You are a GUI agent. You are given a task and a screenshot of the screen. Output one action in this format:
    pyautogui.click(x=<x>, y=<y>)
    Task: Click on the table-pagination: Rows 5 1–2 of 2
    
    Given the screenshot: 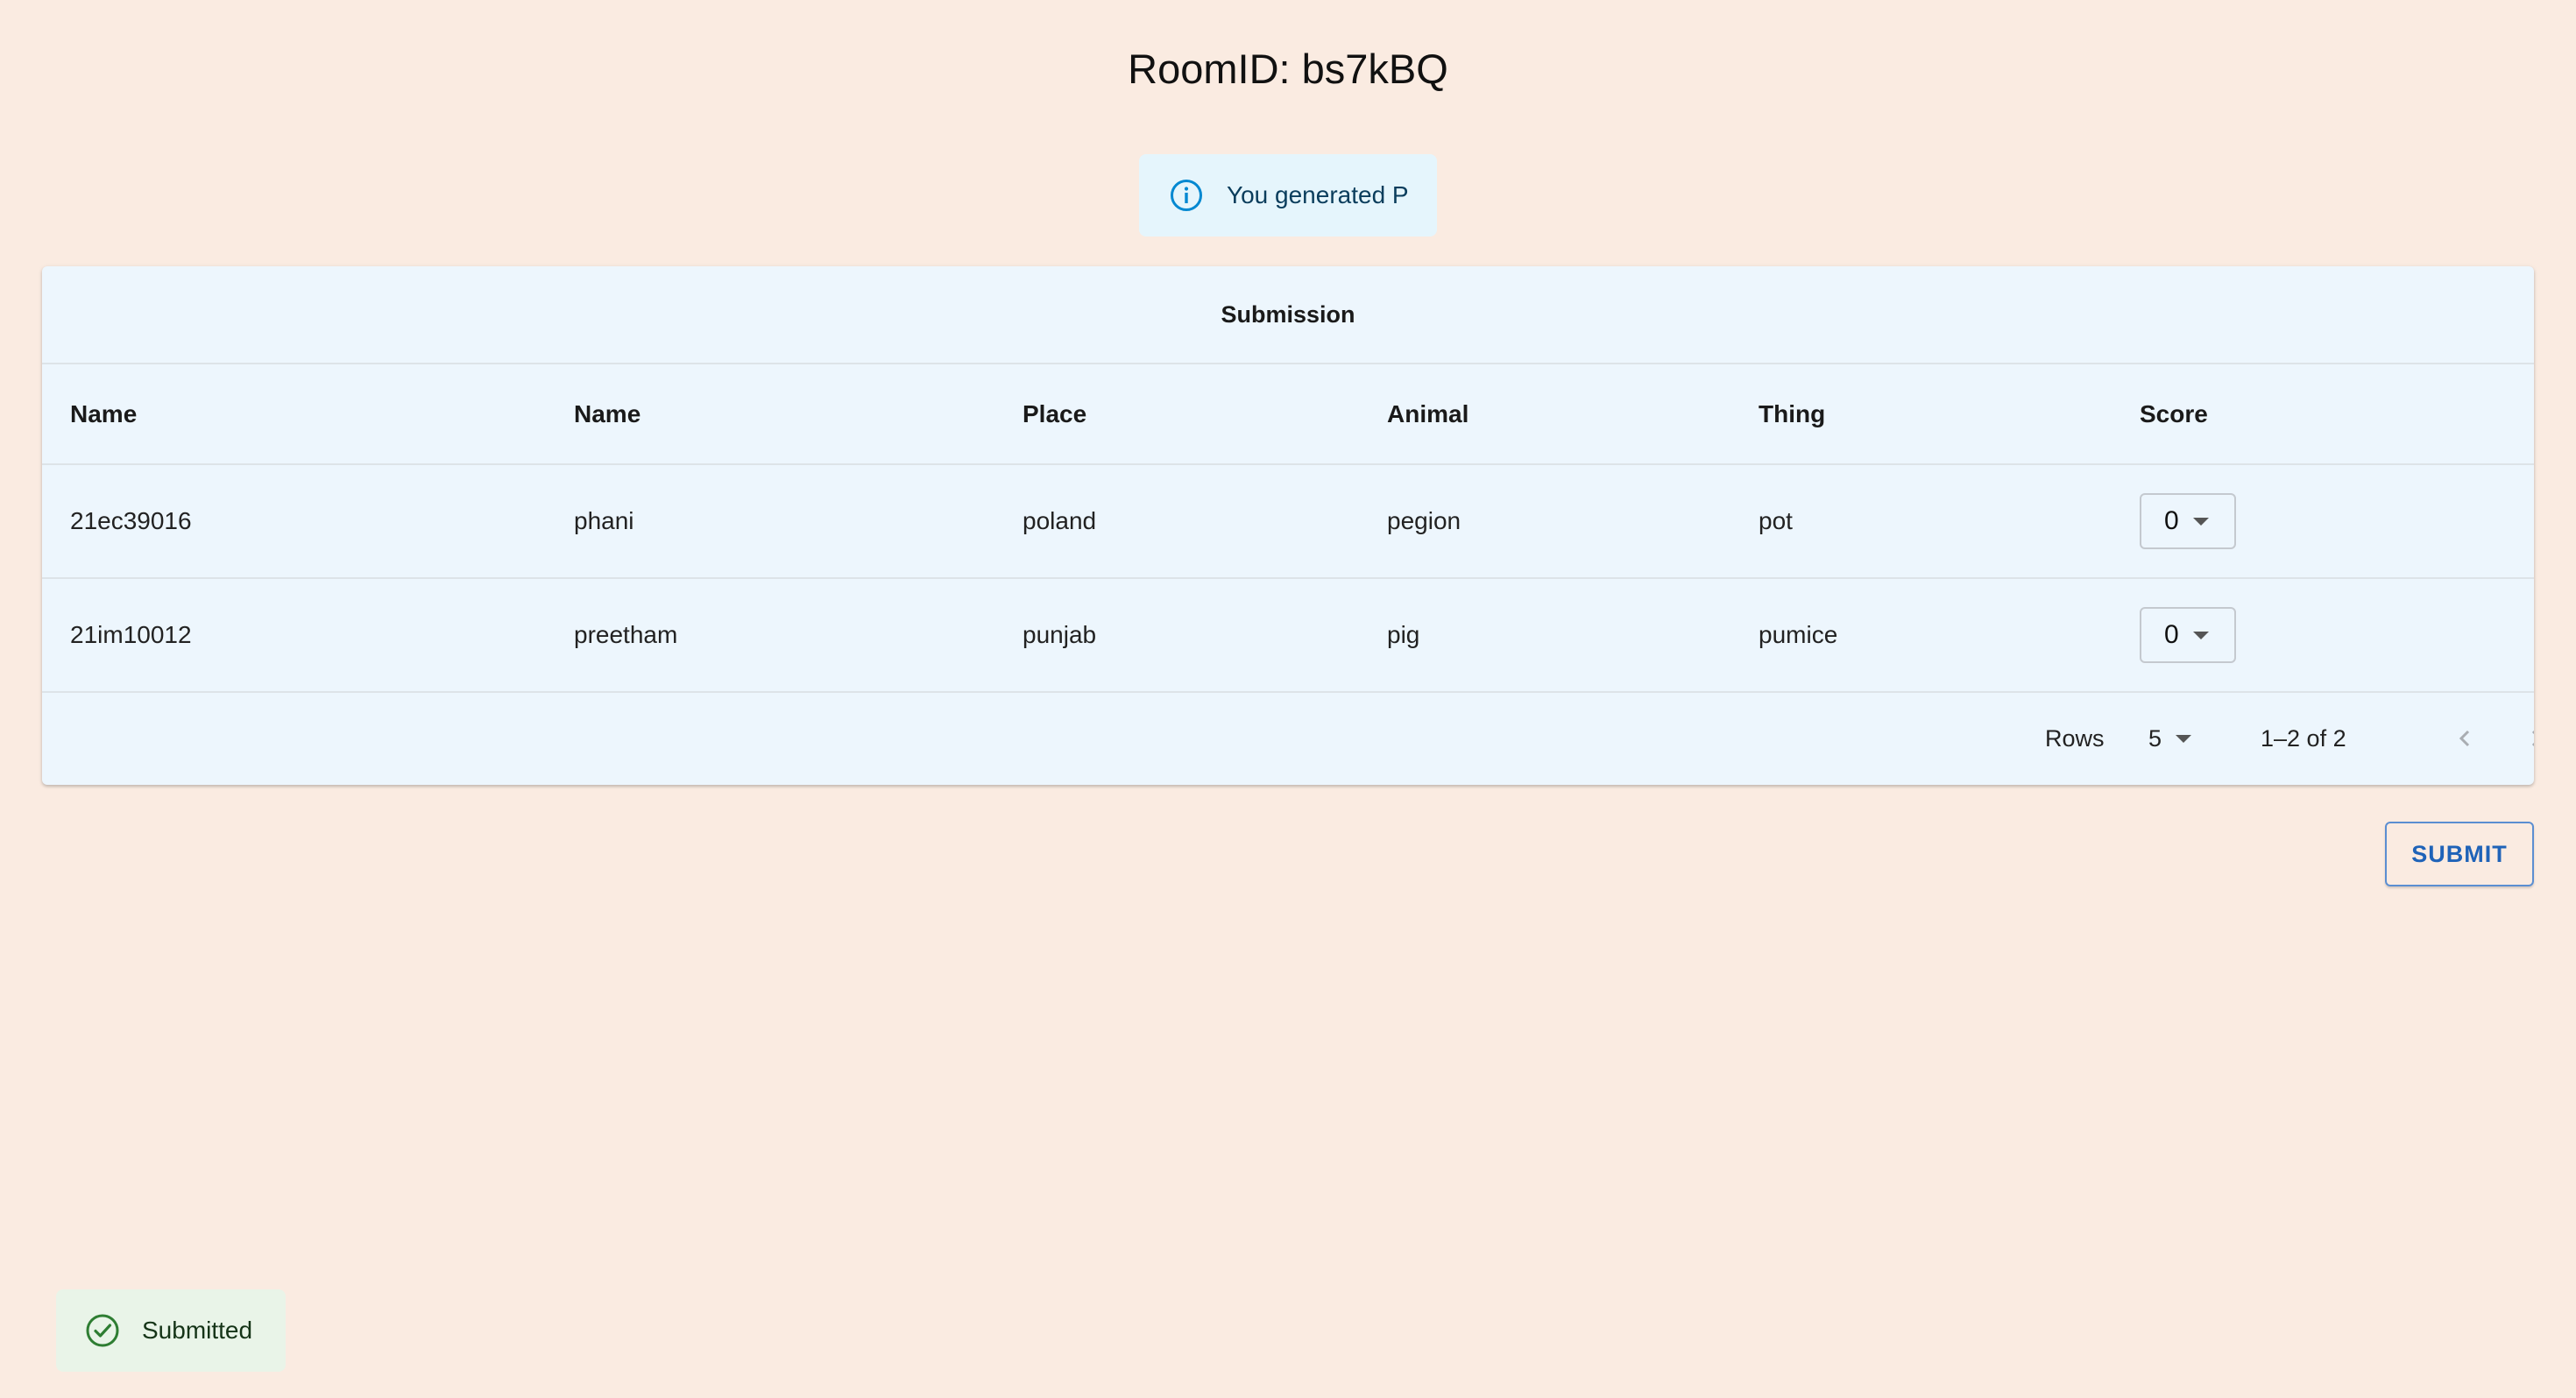 What is the action you would take?
    pyautogui.click(x=1288, y=738)
    